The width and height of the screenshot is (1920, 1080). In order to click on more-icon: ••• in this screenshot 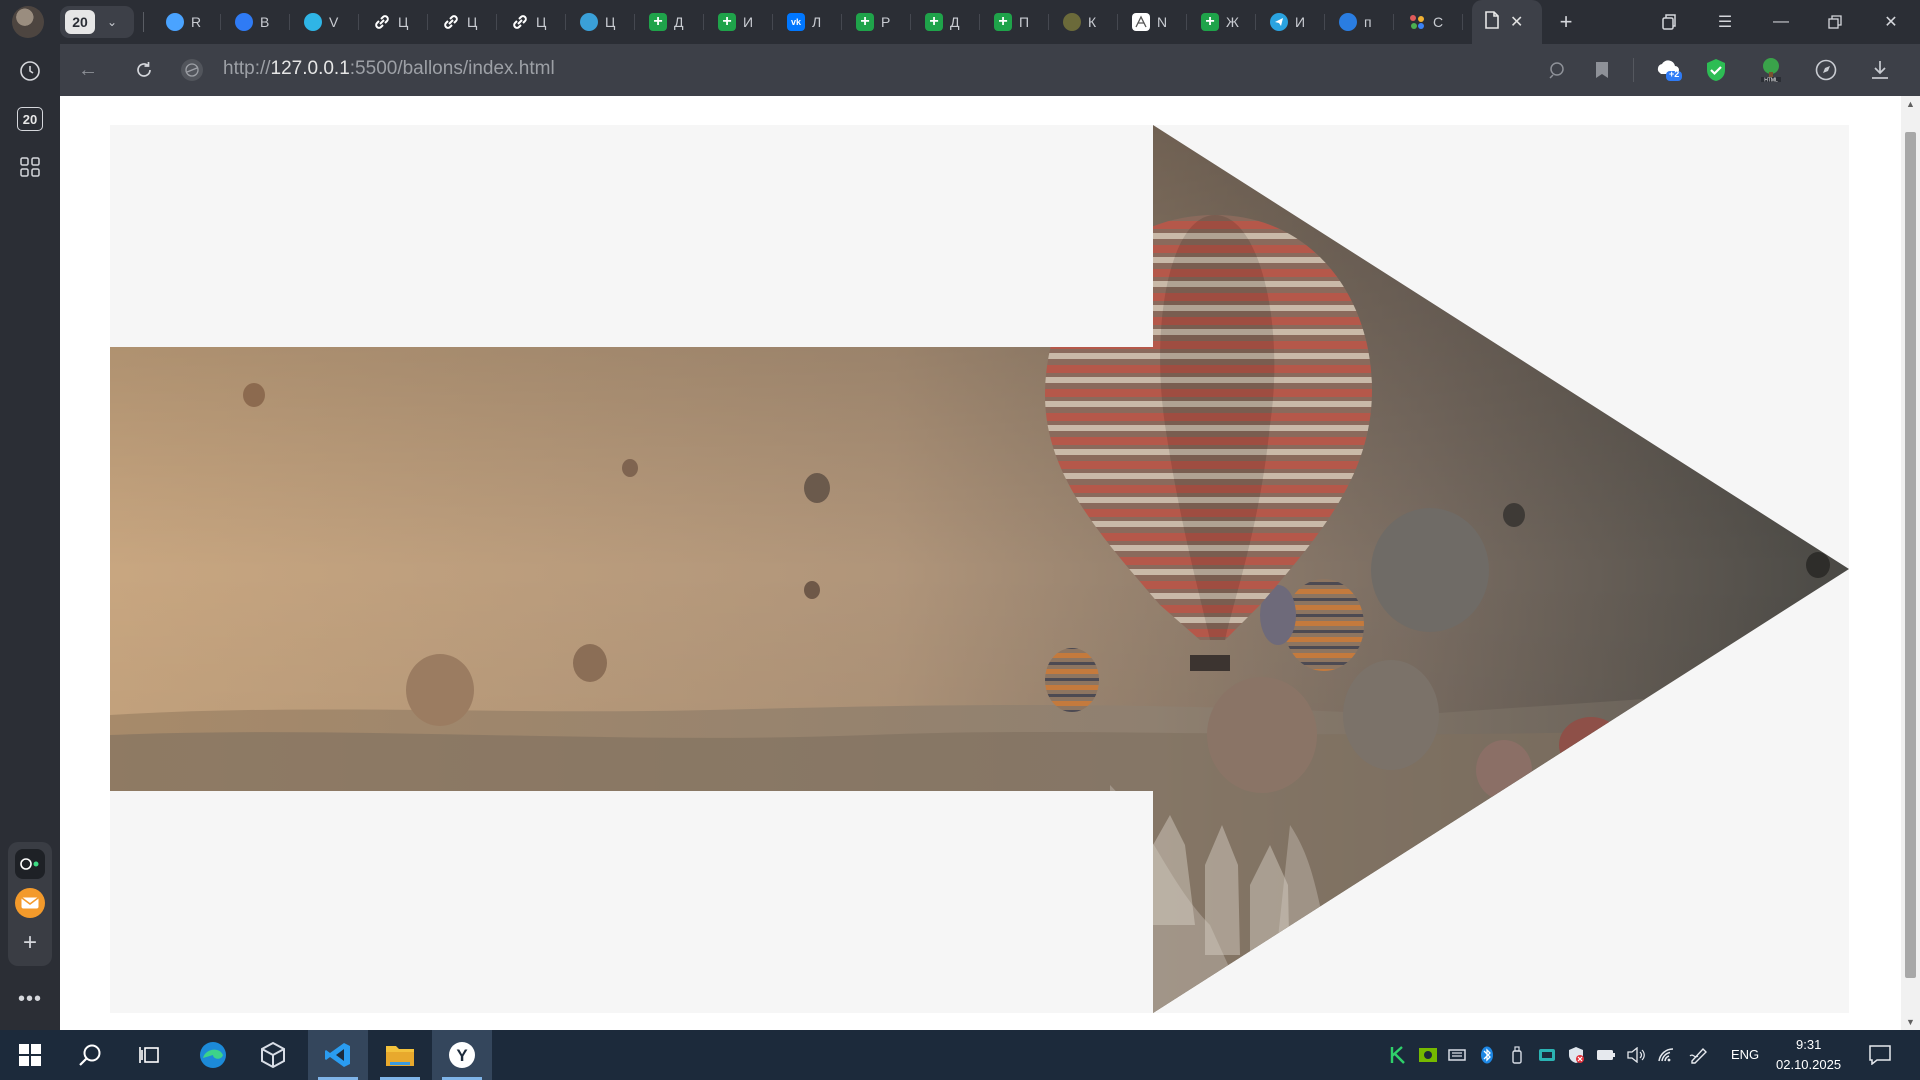, I will do `click(30, 999)`.